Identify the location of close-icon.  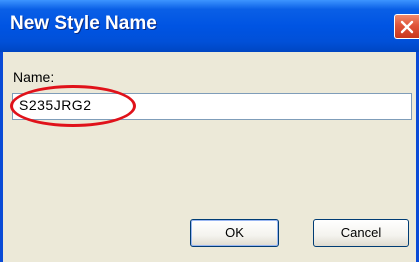
(407, 27).